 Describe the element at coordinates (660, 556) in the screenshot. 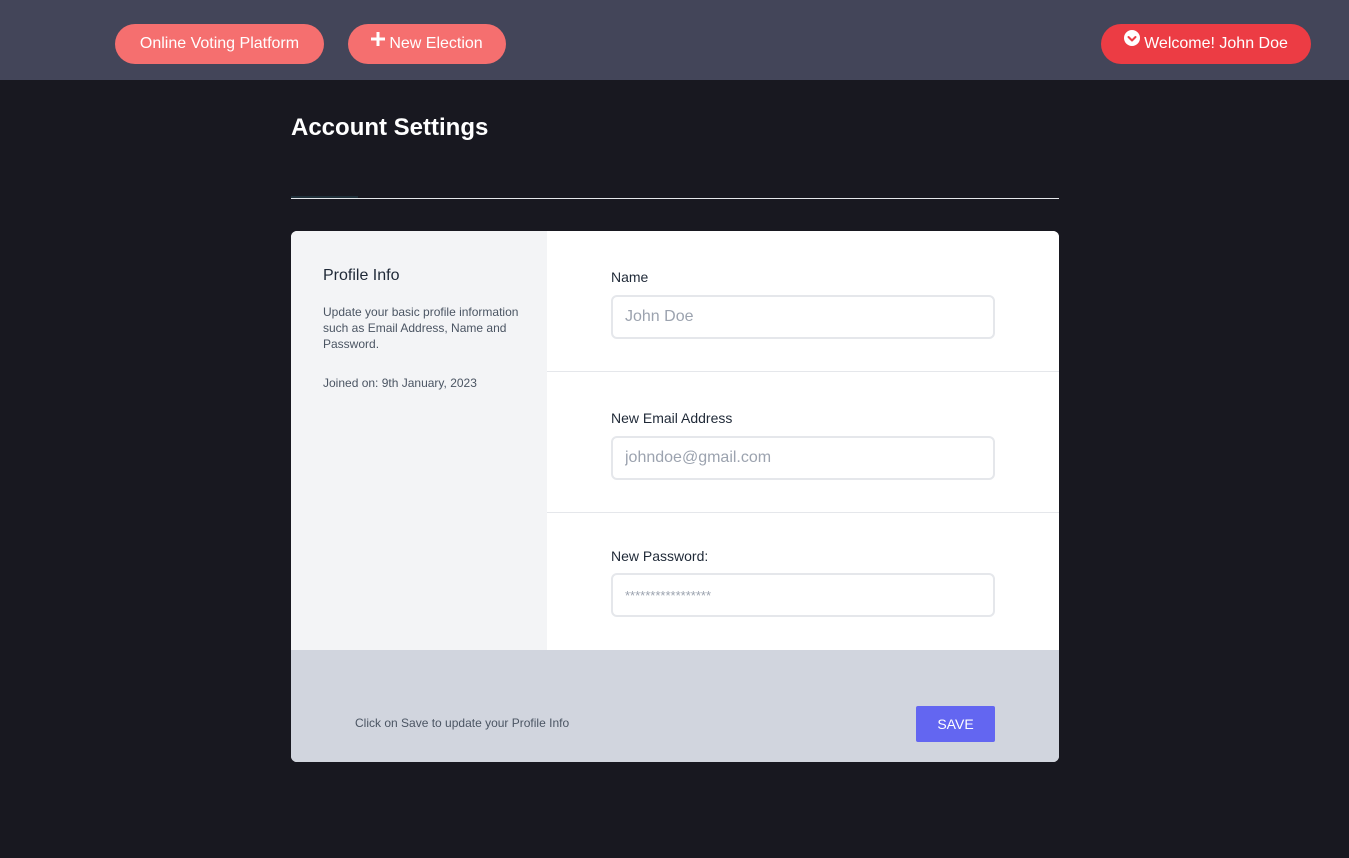

I see `password-label: New Password:` at that location.